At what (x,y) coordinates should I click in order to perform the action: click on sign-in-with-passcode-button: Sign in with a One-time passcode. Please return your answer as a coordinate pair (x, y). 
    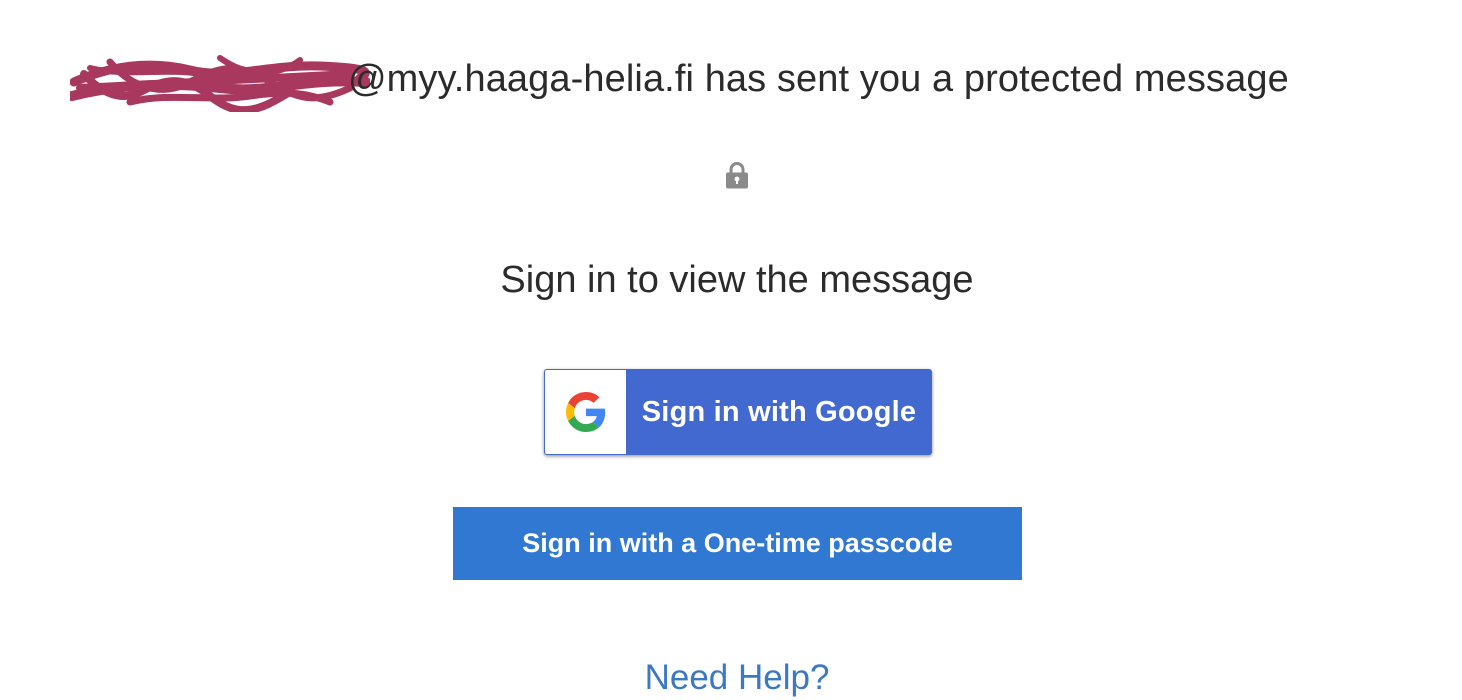
    Looking at the image, I should click on (737, 543).